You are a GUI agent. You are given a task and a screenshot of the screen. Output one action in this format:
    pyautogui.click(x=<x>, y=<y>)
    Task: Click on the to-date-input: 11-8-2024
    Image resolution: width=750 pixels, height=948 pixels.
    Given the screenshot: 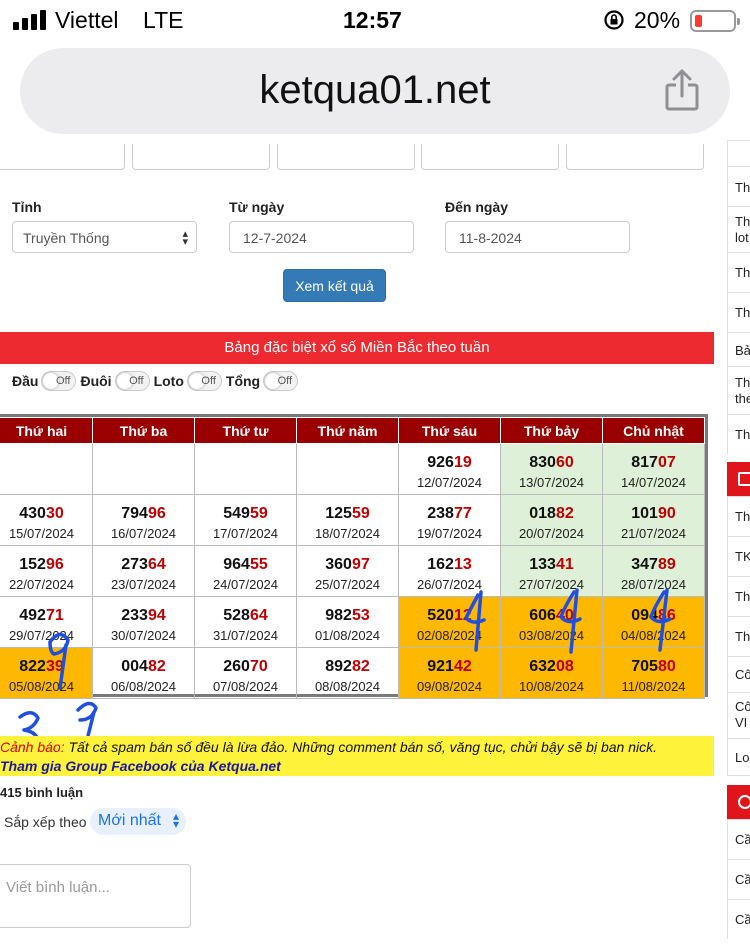 What is the action you would take?
    pyautogui.click(x=537, y=237)
    